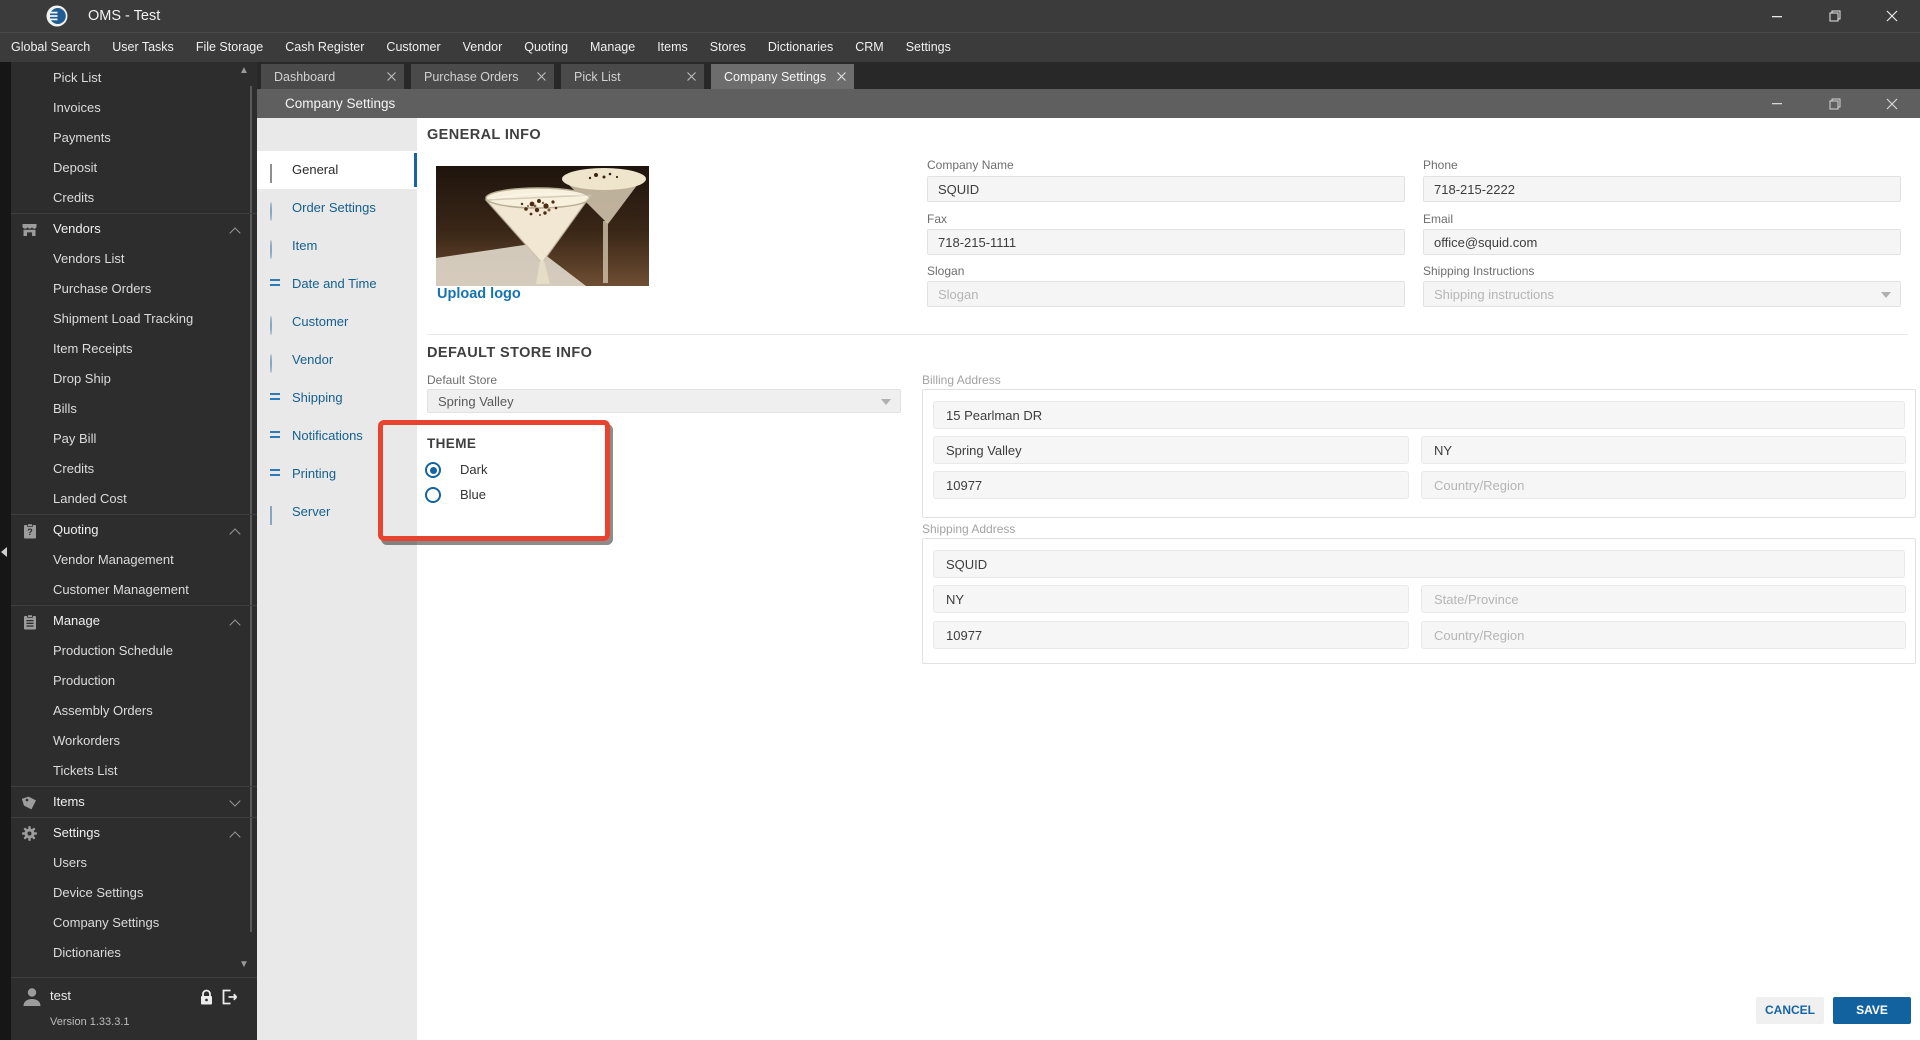  I want to click on sidebar-item-payments: Payments, so click(134, 138).